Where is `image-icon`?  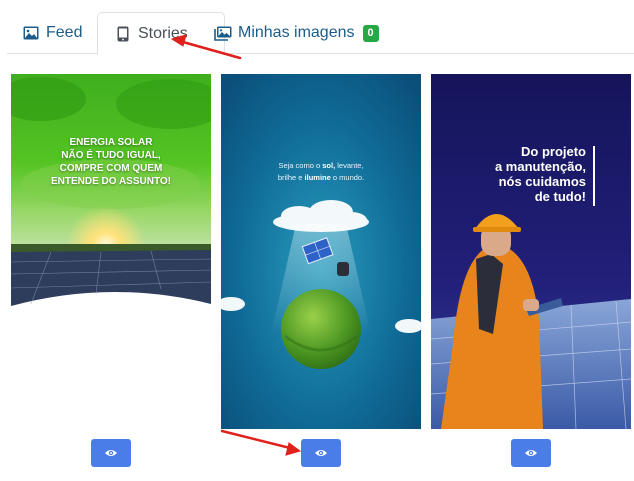
image-icon is located at coordinates (31, 33).